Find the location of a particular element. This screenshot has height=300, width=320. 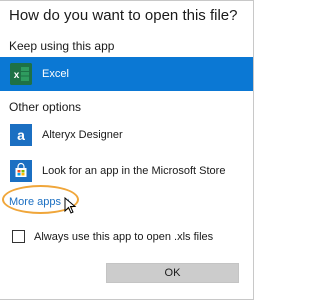

app-option-excel: x Excel is located at coordinates (126, 74).